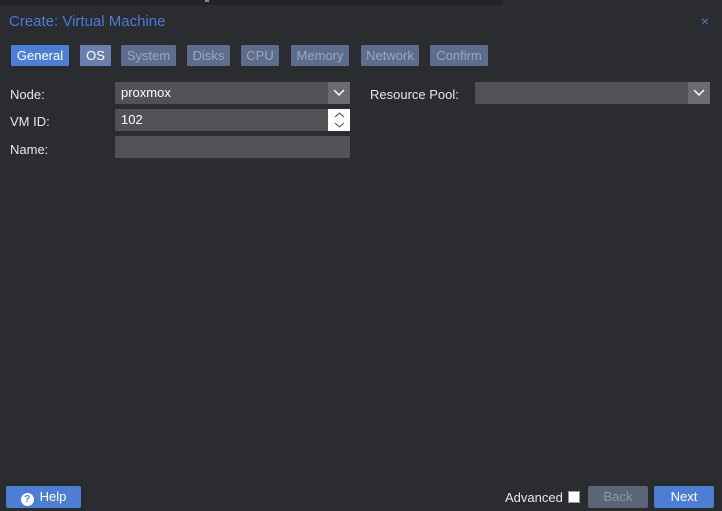  What do you see at coordinates (361, 22) in the screenshot?
I see `dialog-title-bar: Create: Virtual Machine ×` at bounding box center [361, 22].